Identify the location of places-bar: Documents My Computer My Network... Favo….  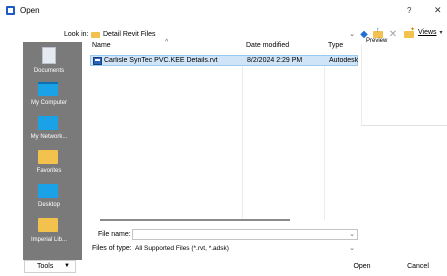
(63, 151).